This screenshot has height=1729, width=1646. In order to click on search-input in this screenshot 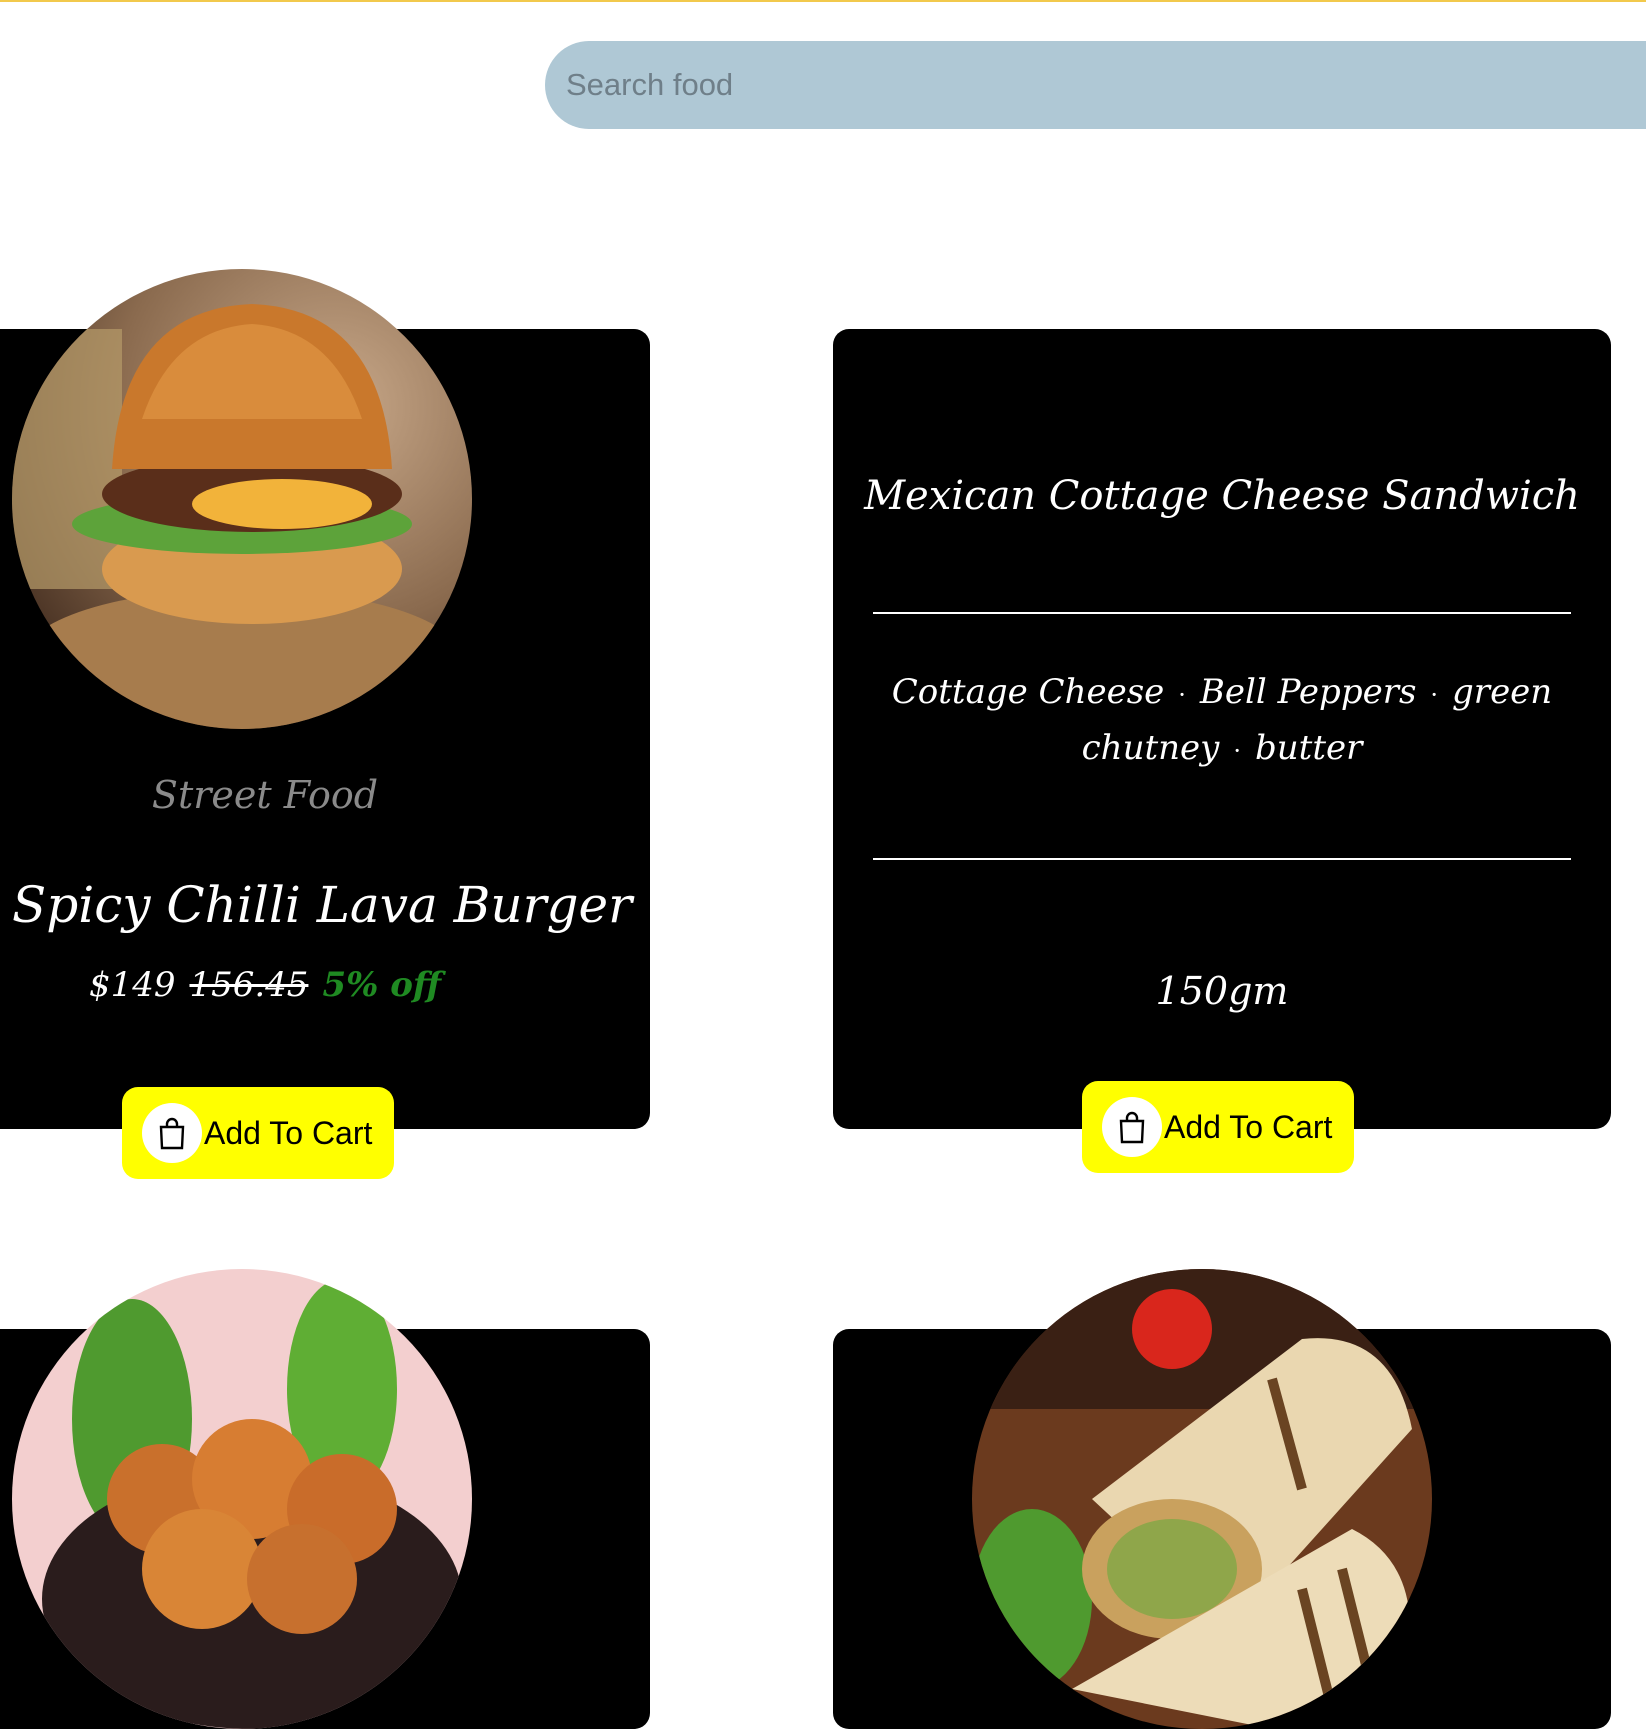, I will do `click(1095, 85)`.